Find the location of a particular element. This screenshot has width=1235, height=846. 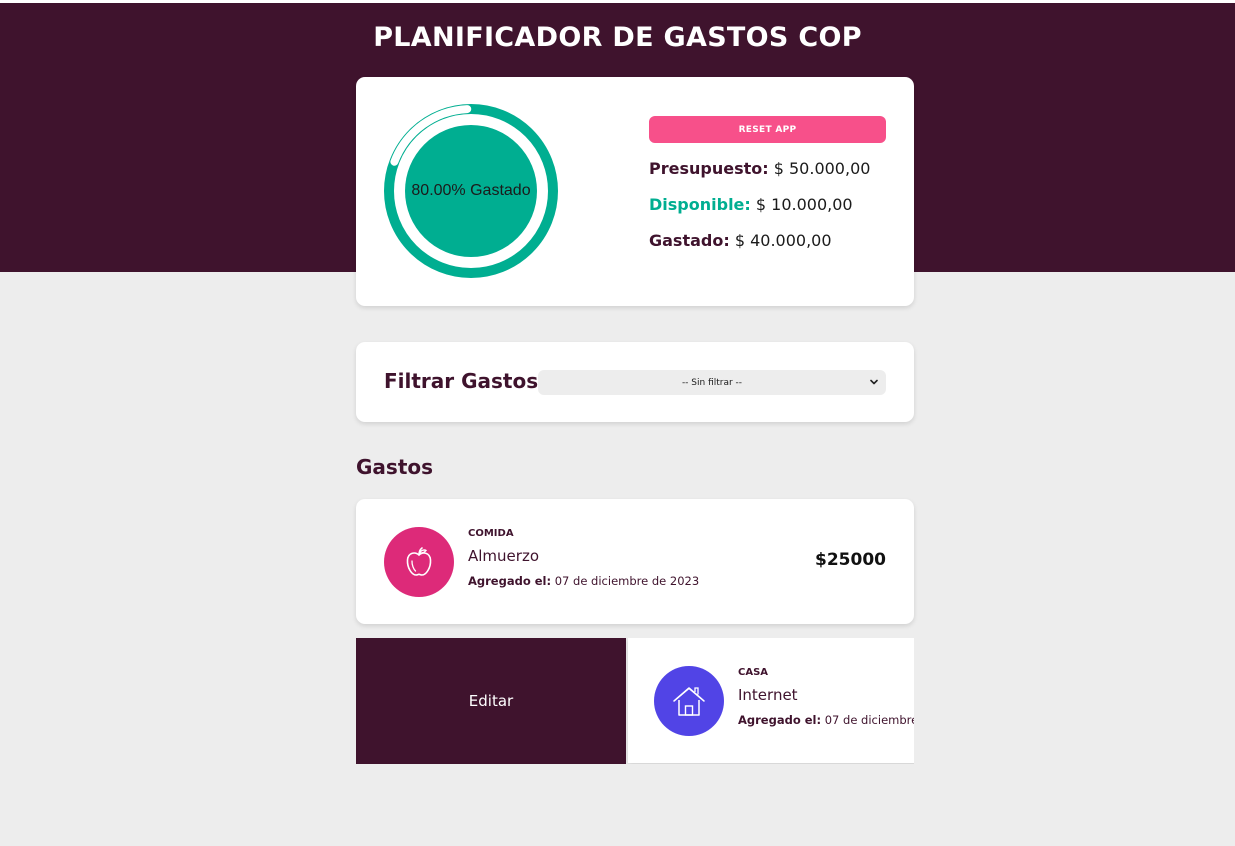

spent-label: Gastado: is located at coordinates (689, 240).